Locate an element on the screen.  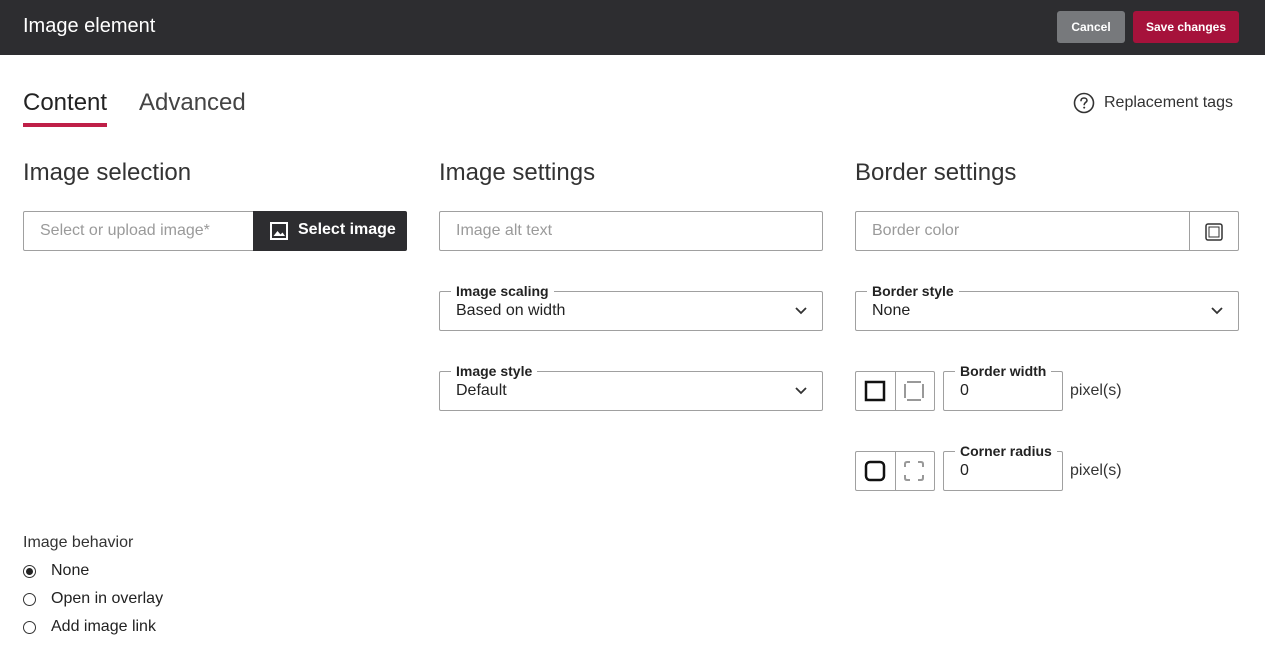
border-width-label: Border width is located at coordinates (1003, 371).